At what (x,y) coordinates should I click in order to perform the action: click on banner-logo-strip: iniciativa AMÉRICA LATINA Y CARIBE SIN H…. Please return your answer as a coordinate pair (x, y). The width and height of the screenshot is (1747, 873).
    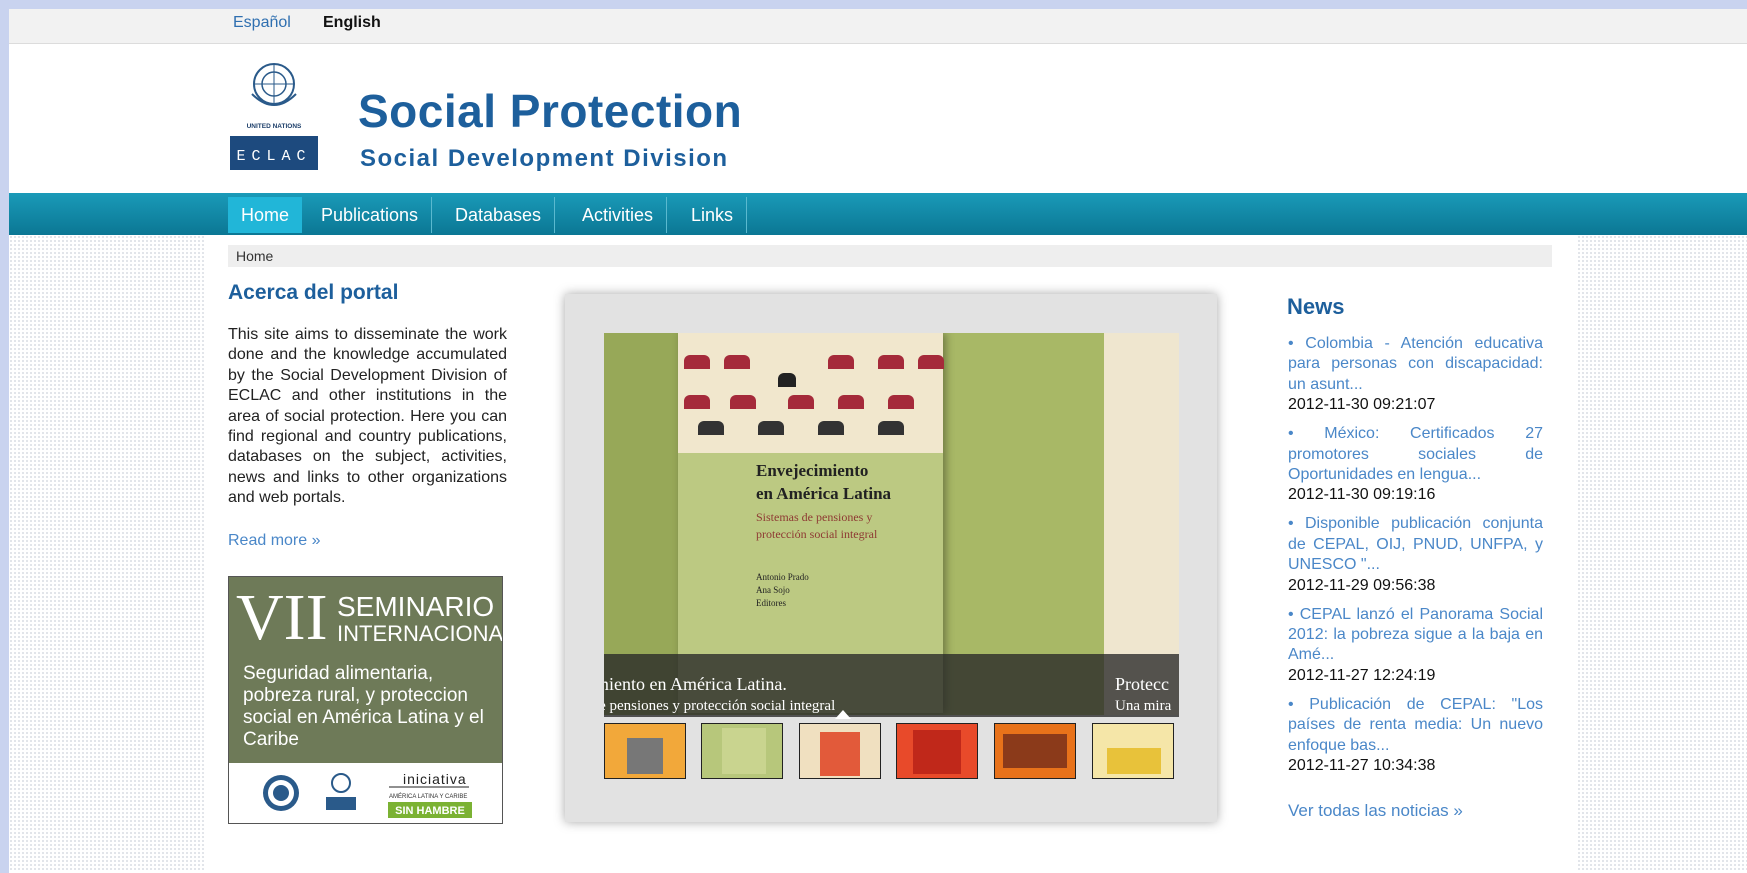
    Looking at the image, I should click on (365, 793).